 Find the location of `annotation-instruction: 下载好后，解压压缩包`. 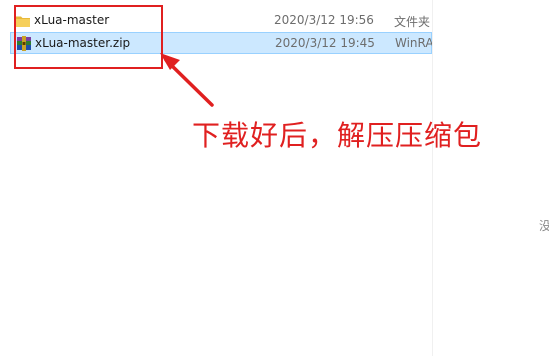

annotation-instruction: 下载好后，解压压缩包 is located at coordinates (337, 135).